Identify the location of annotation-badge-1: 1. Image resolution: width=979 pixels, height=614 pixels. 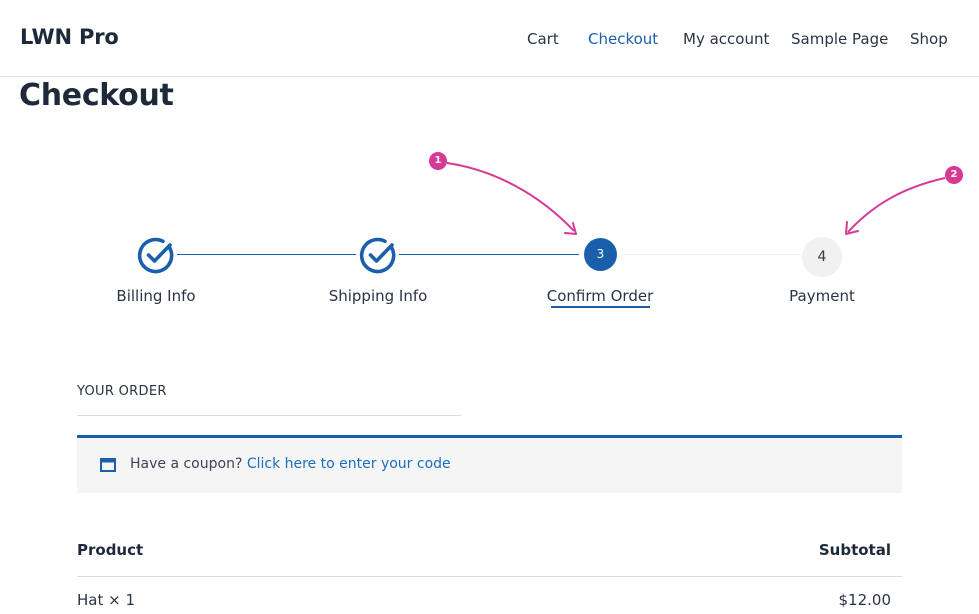
(438, 161).